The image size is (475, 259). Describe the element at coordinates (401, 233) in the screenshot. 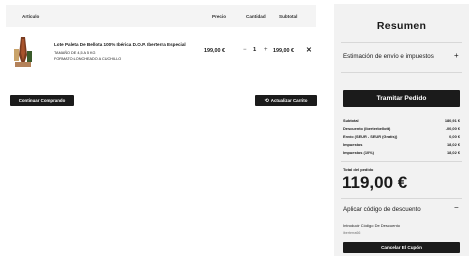

I see `discount-code-input` at that location.